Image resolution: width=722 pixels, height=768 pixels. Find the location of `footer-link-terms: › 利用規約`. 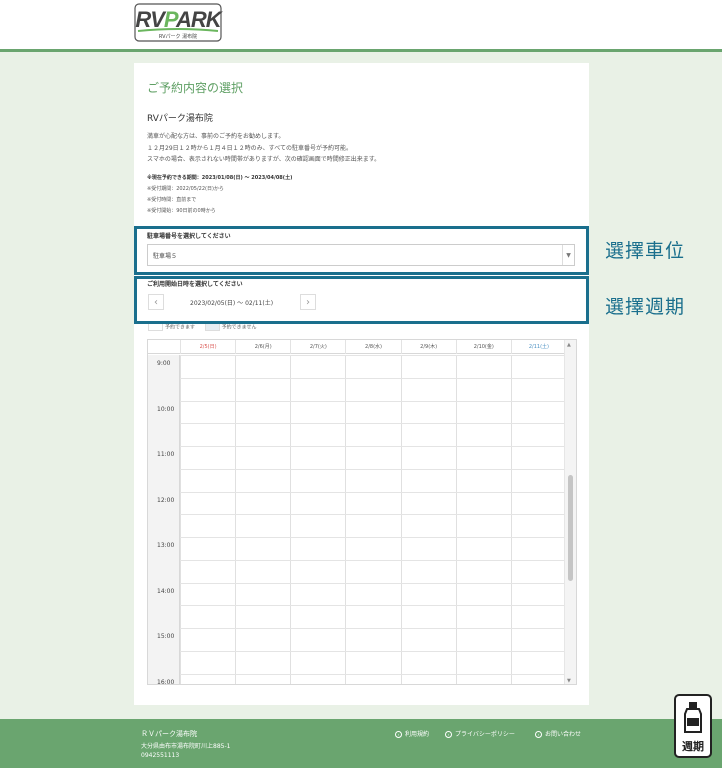

footer-link-terms: › 利用規約 is located at coordinates (412, 733).